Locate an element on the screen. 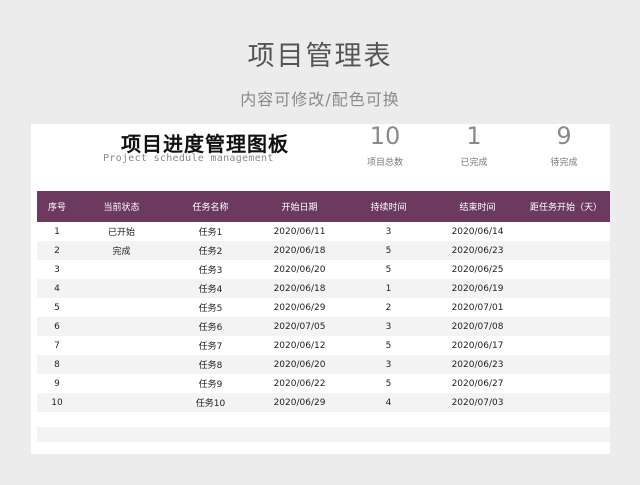  table-row: 8 任务8 2020/06/20 3 2020/06/23 is located at coordinates (323, 364).